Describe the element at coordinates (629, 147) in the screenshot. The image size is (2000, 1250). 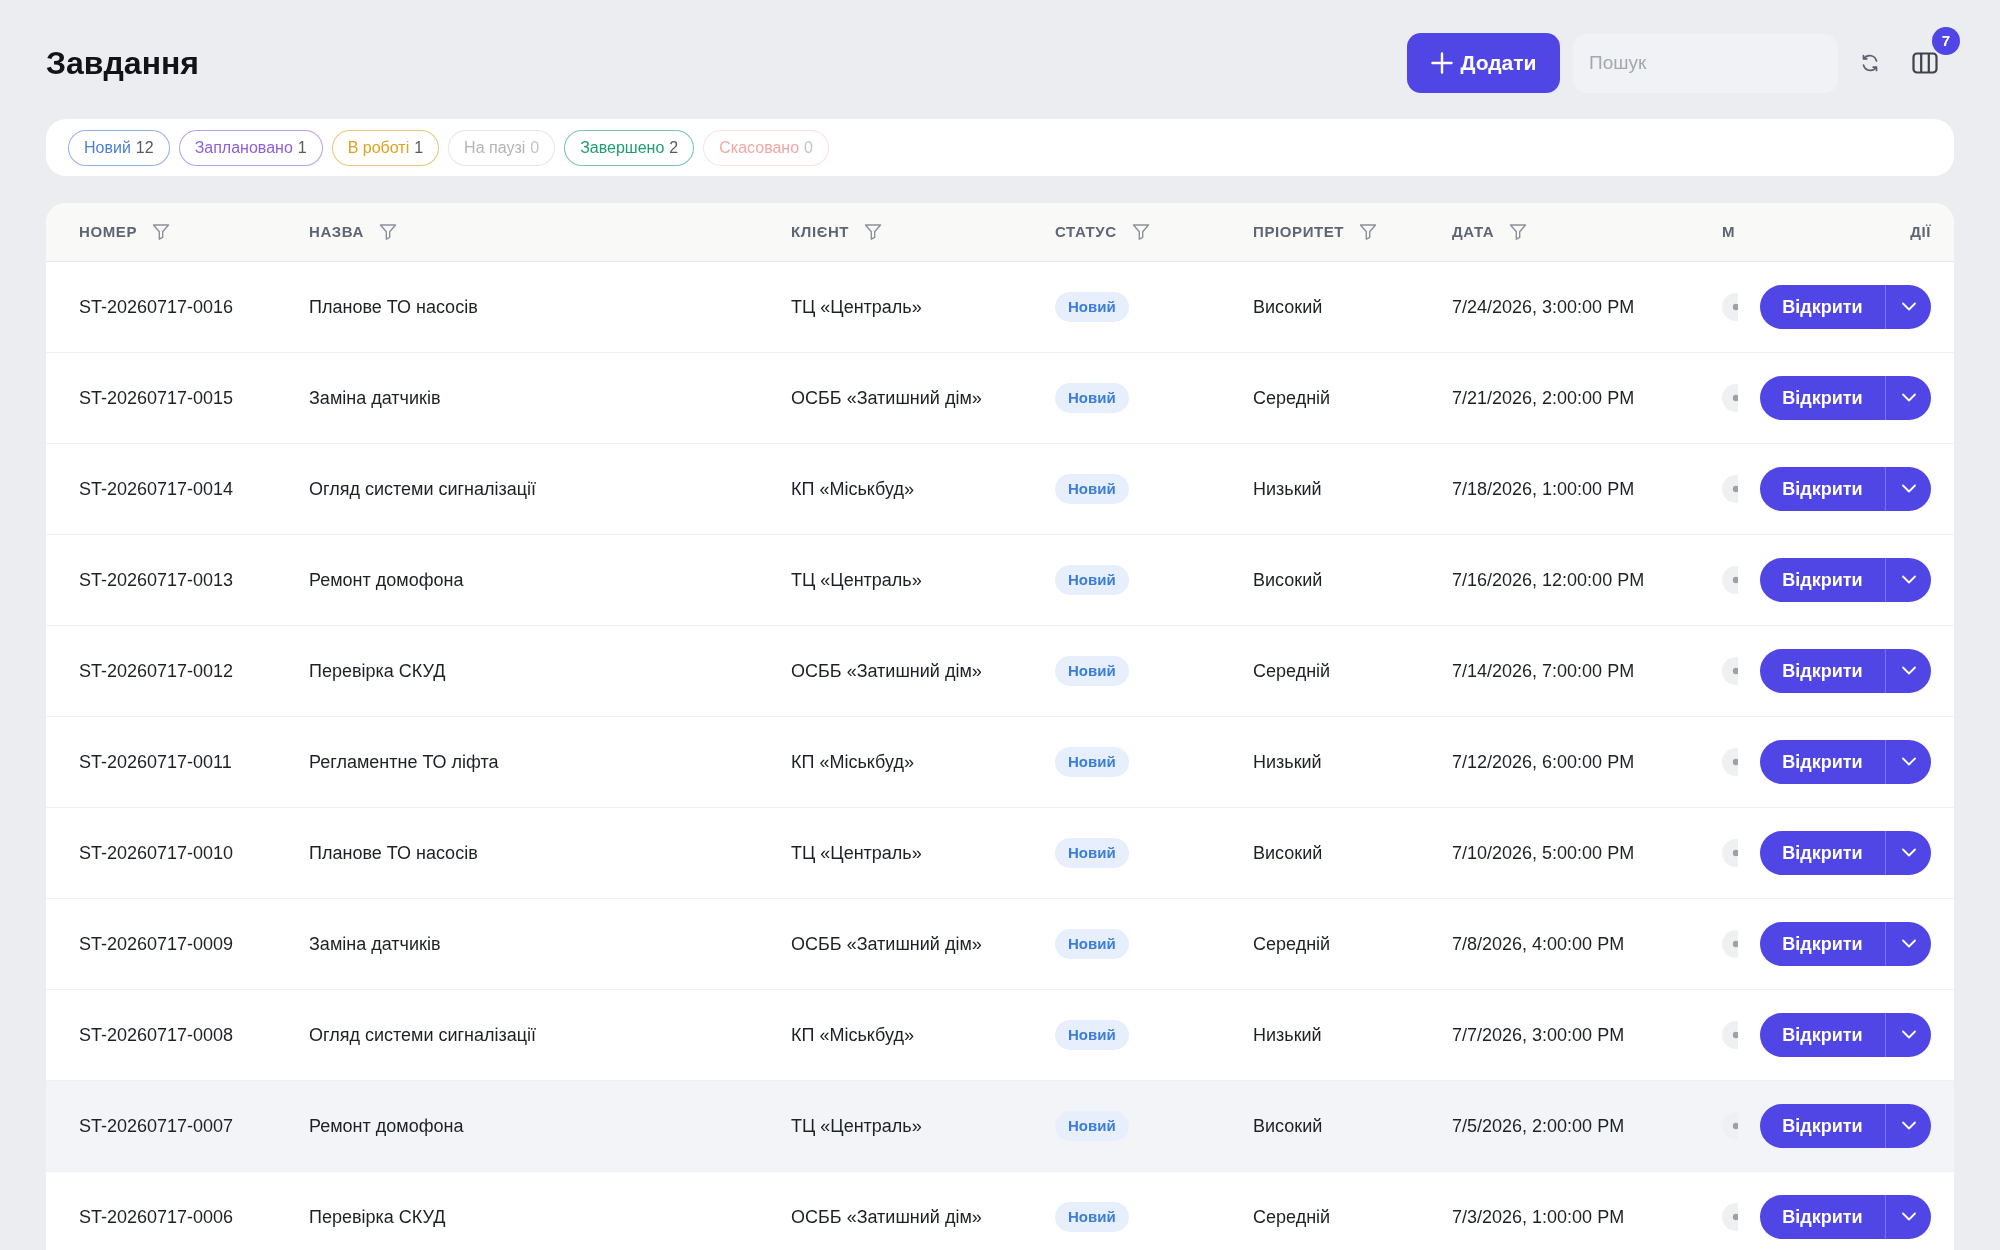
I see `status-filter-chip: Завершено 2` at that location.